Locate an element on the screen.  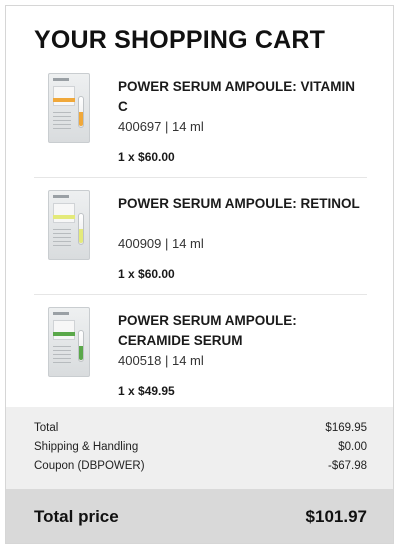
product-name: POWER SERUM AMPOULE: CERAMIDE SERUM is located at coordinates (243, 331).